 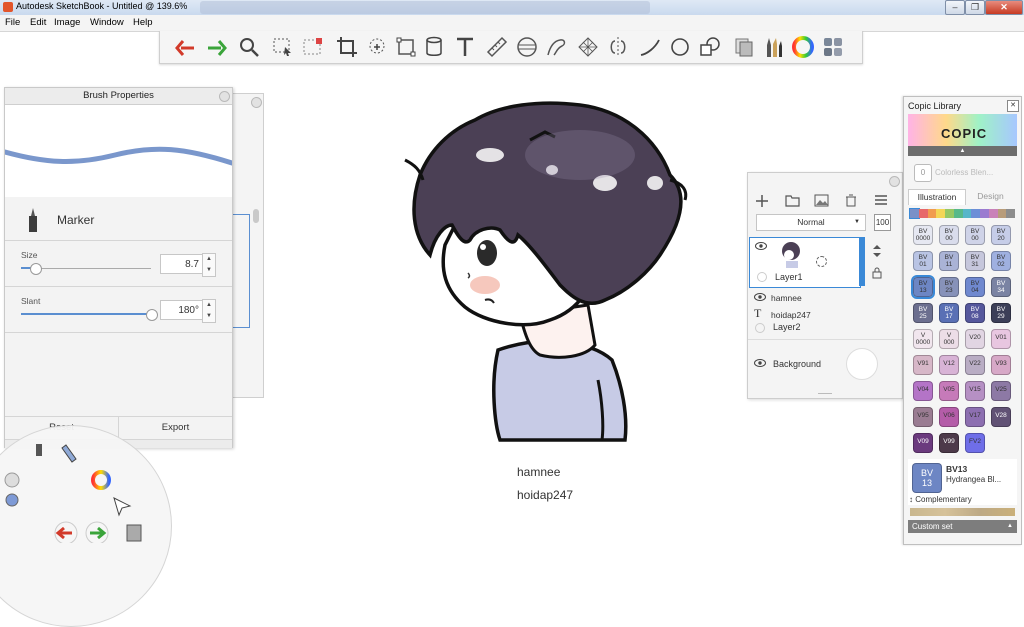 I want to click on select-icon, so click(x=283, y=47).